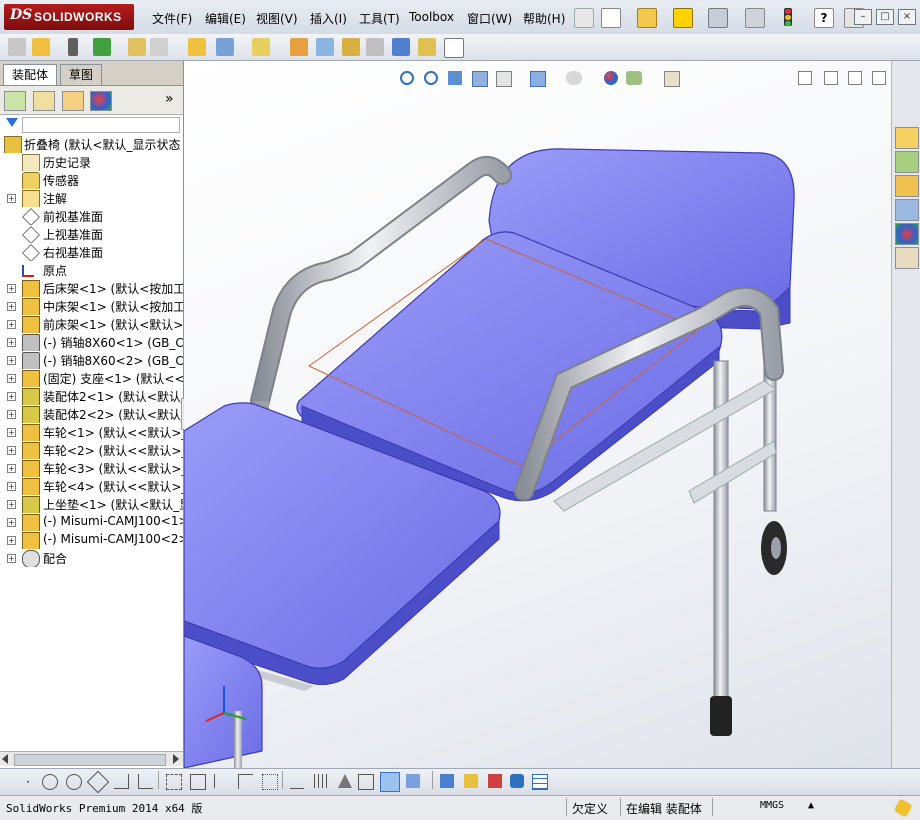 Image resolution: width=920 pixels, height=820 pixels. I want to click on tree-item: + 配合, so click(91, 558).